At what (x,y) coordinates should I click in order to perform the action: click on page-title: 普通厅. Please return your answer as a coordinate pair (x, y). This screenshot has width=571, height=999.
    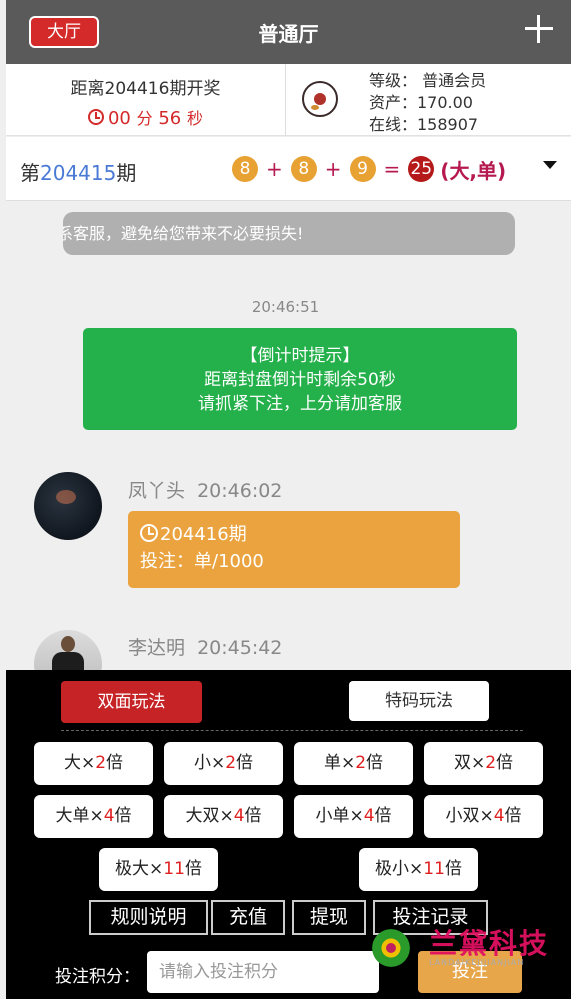
    Looking at the image, I should click on (288, 34).